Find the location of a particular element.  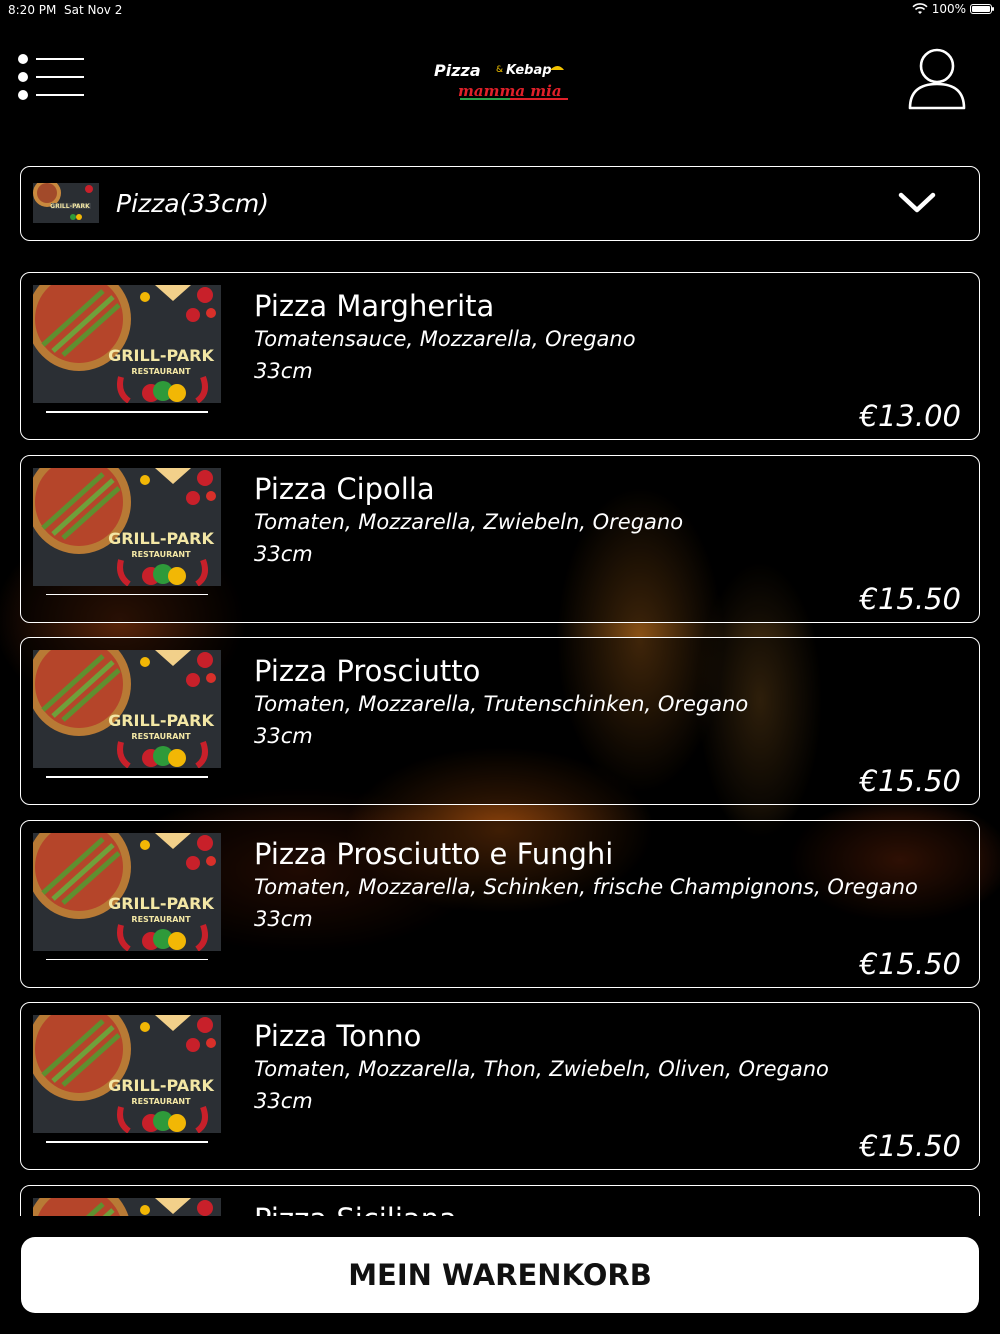

status-bar: 8:20 PM Sat Nov 2 100% is located at coordinates (500, 10).